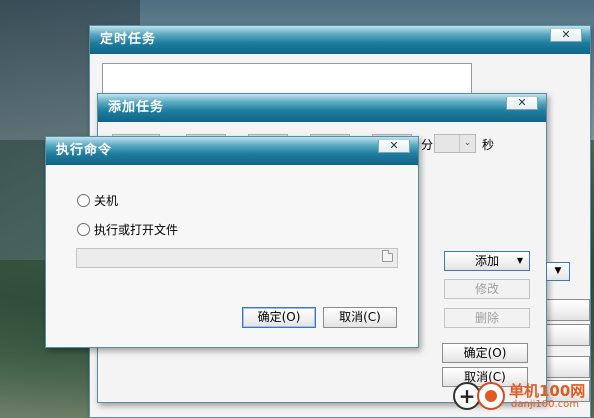  I want to click on second-unit-label: 秒, so click(488, 145).